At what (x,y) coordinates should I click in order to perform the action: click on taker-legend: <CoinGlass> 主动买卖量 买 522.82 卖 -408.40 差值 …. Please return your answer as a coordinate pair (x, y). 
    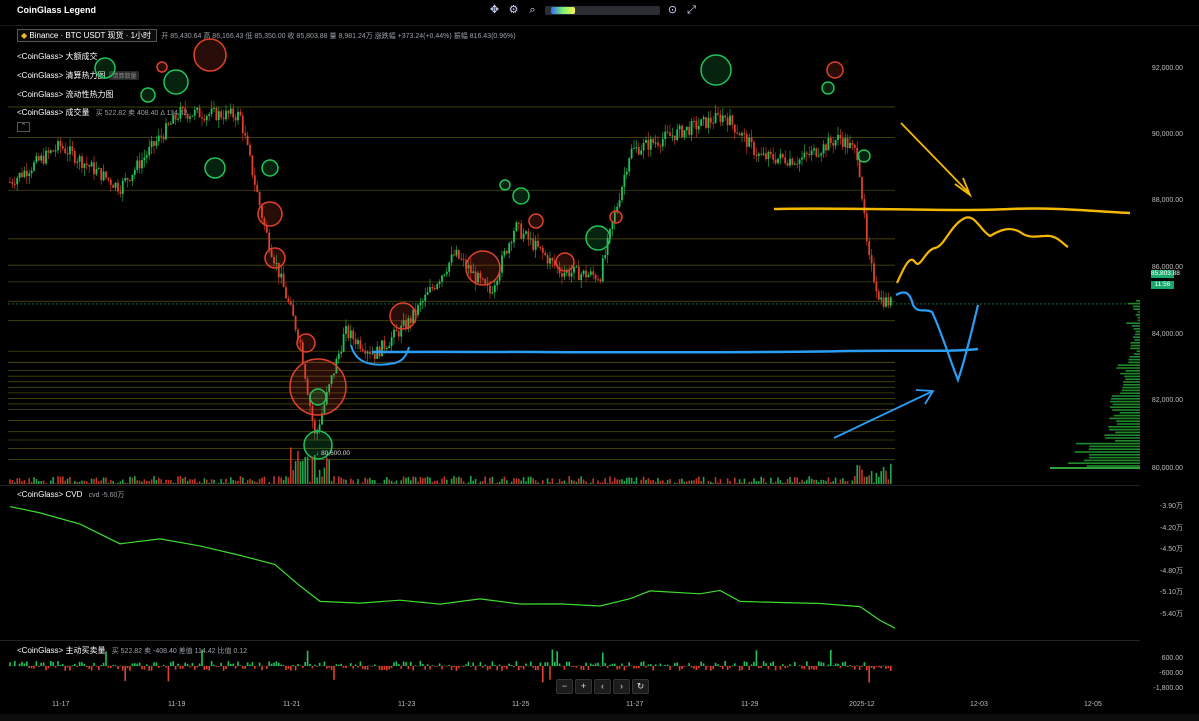
    Looking at the image, I should click on (132, 650).